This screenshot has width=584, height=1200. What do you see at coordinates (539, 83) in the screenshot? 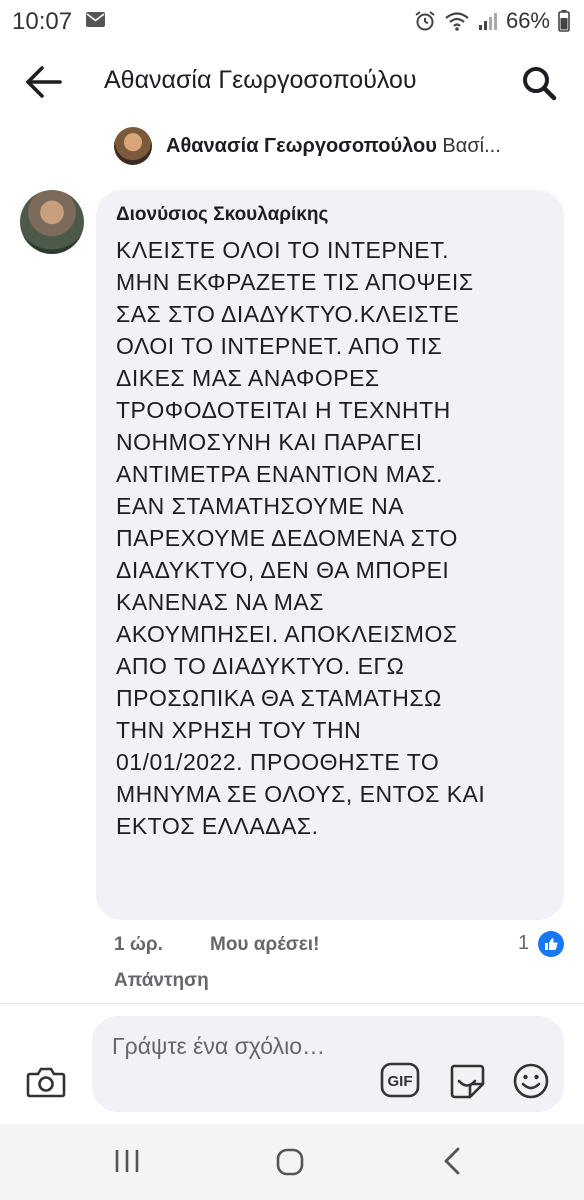
I see `search-icon` at bounding box center [539, 83].